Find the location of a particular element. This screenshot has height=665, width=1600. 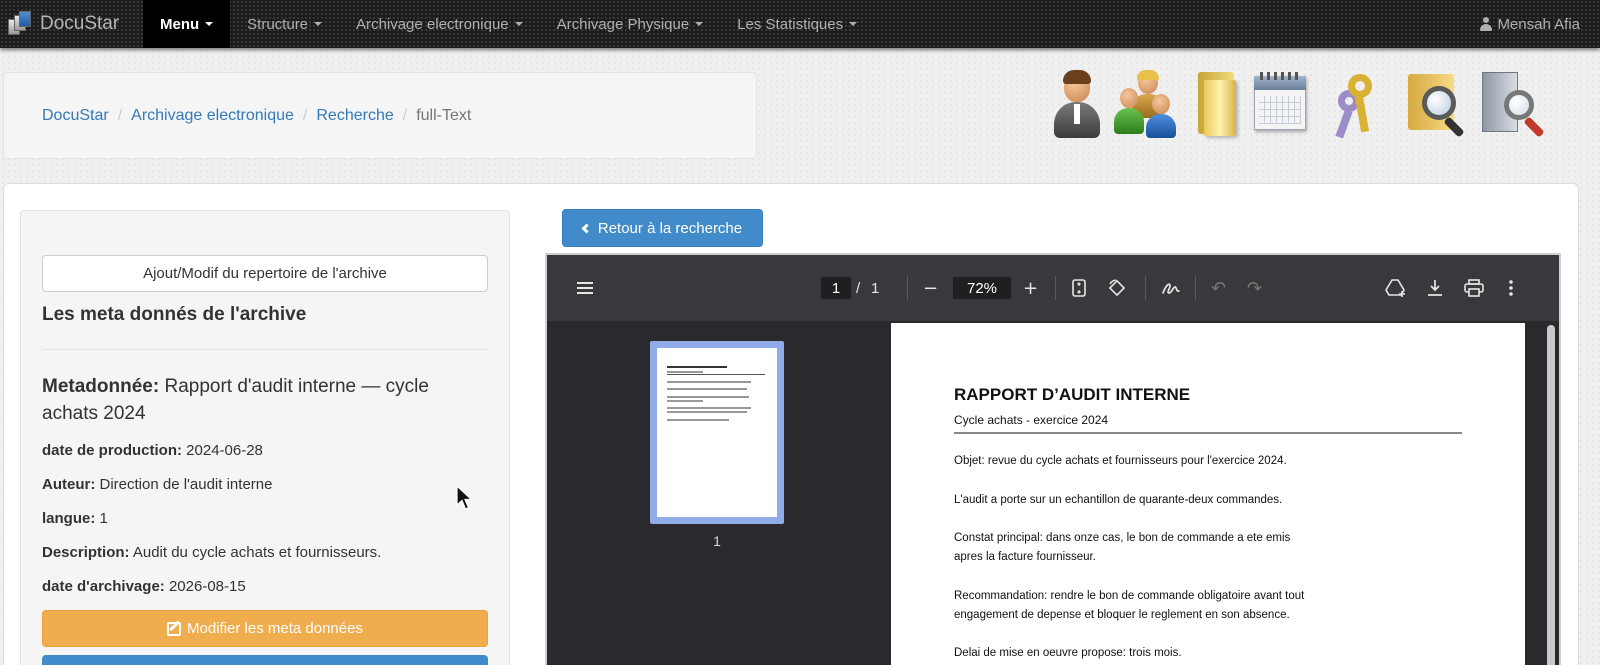

document-rule is located at coordinates (1208, 433).